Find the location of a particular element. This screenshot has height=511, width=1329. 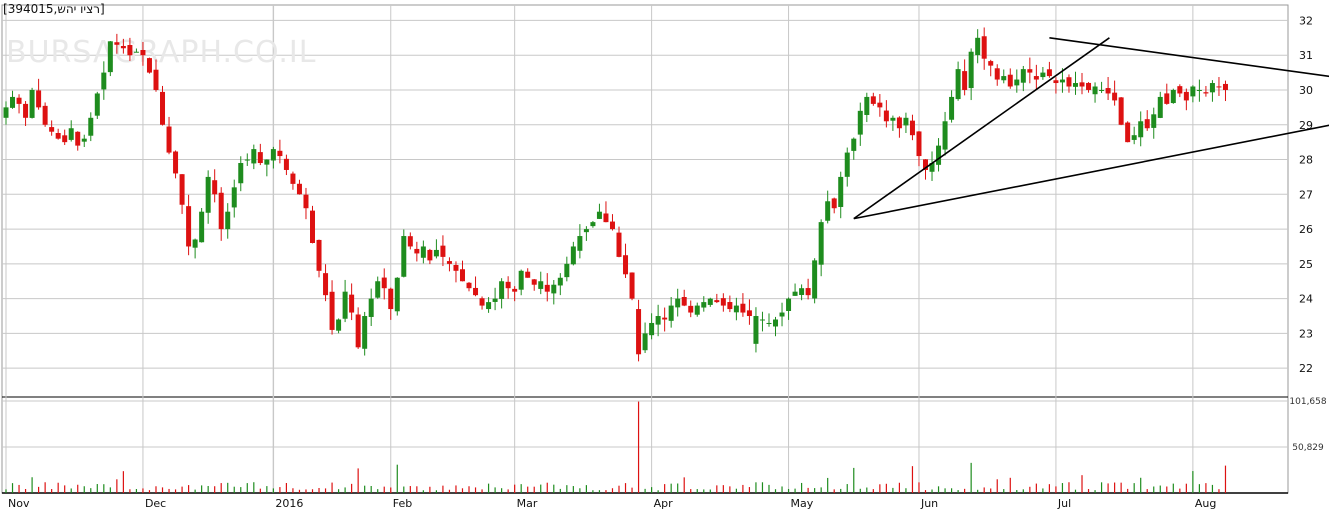

price-tick-label: 28 is located at coordinates (1306, 160).